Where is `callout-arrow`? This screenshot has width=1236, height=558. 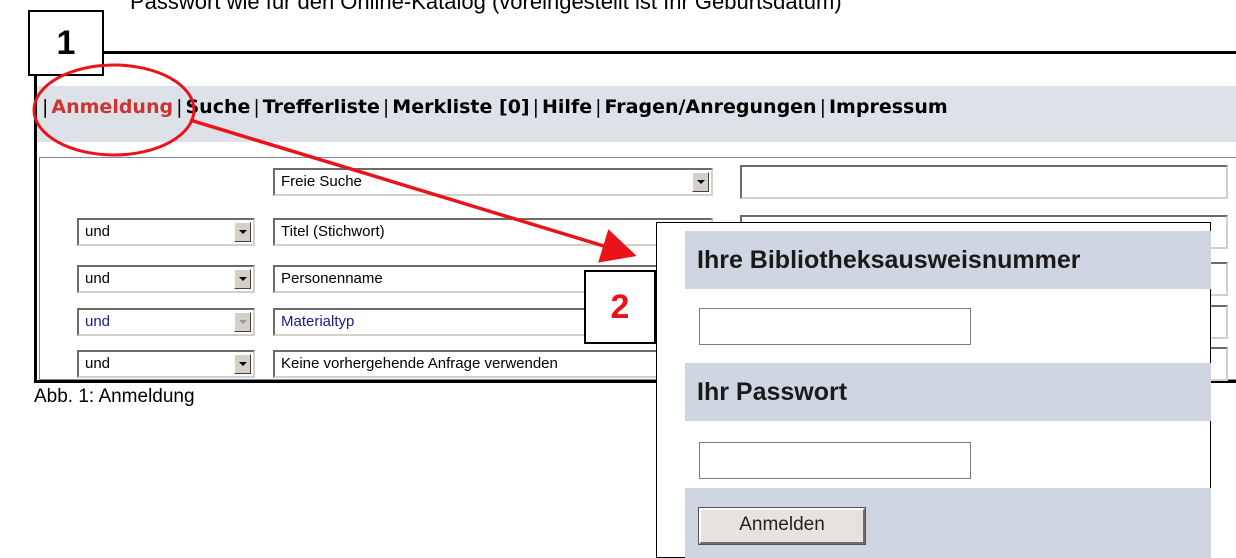 callout-arrow is located at coordinates (413, 190).